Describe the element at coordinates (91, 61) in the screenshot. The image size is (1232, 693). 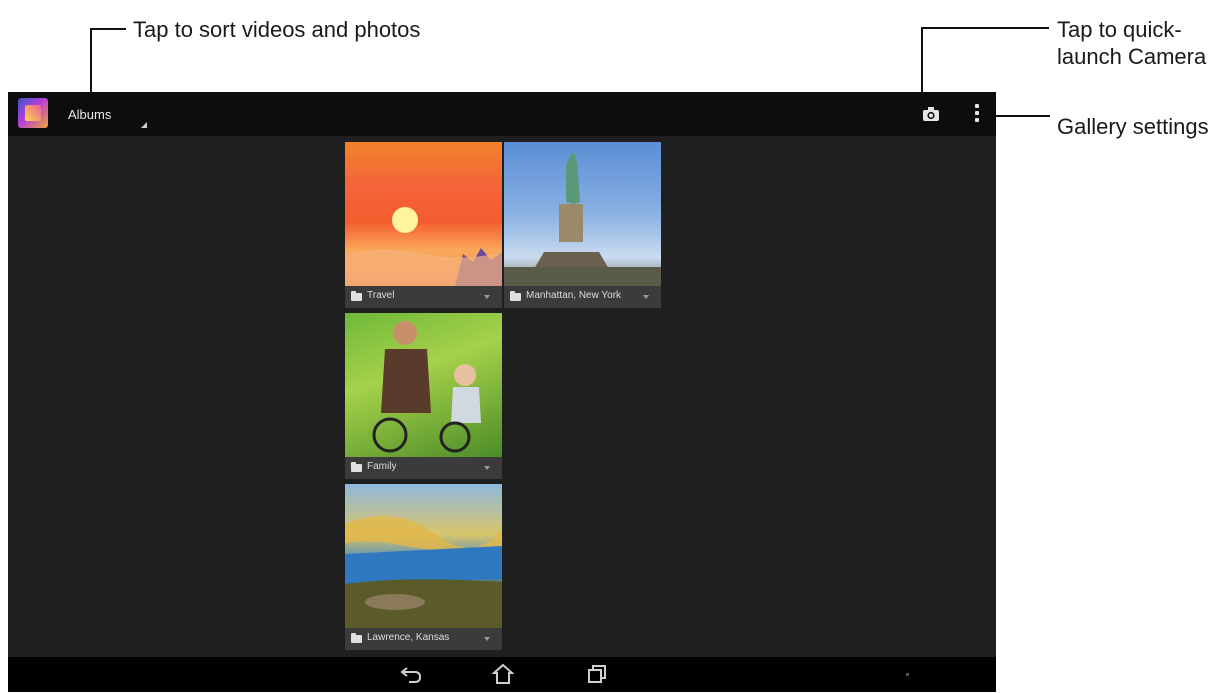
I see `callout-sort-line-v` at that location.